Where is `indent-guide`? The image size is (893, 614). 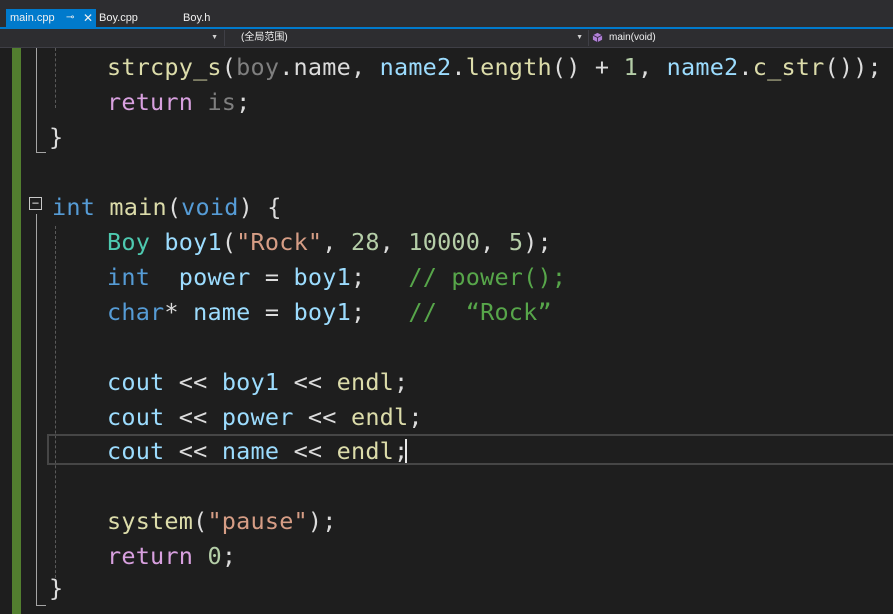 indent-guide is located at coordinates (55, 78).